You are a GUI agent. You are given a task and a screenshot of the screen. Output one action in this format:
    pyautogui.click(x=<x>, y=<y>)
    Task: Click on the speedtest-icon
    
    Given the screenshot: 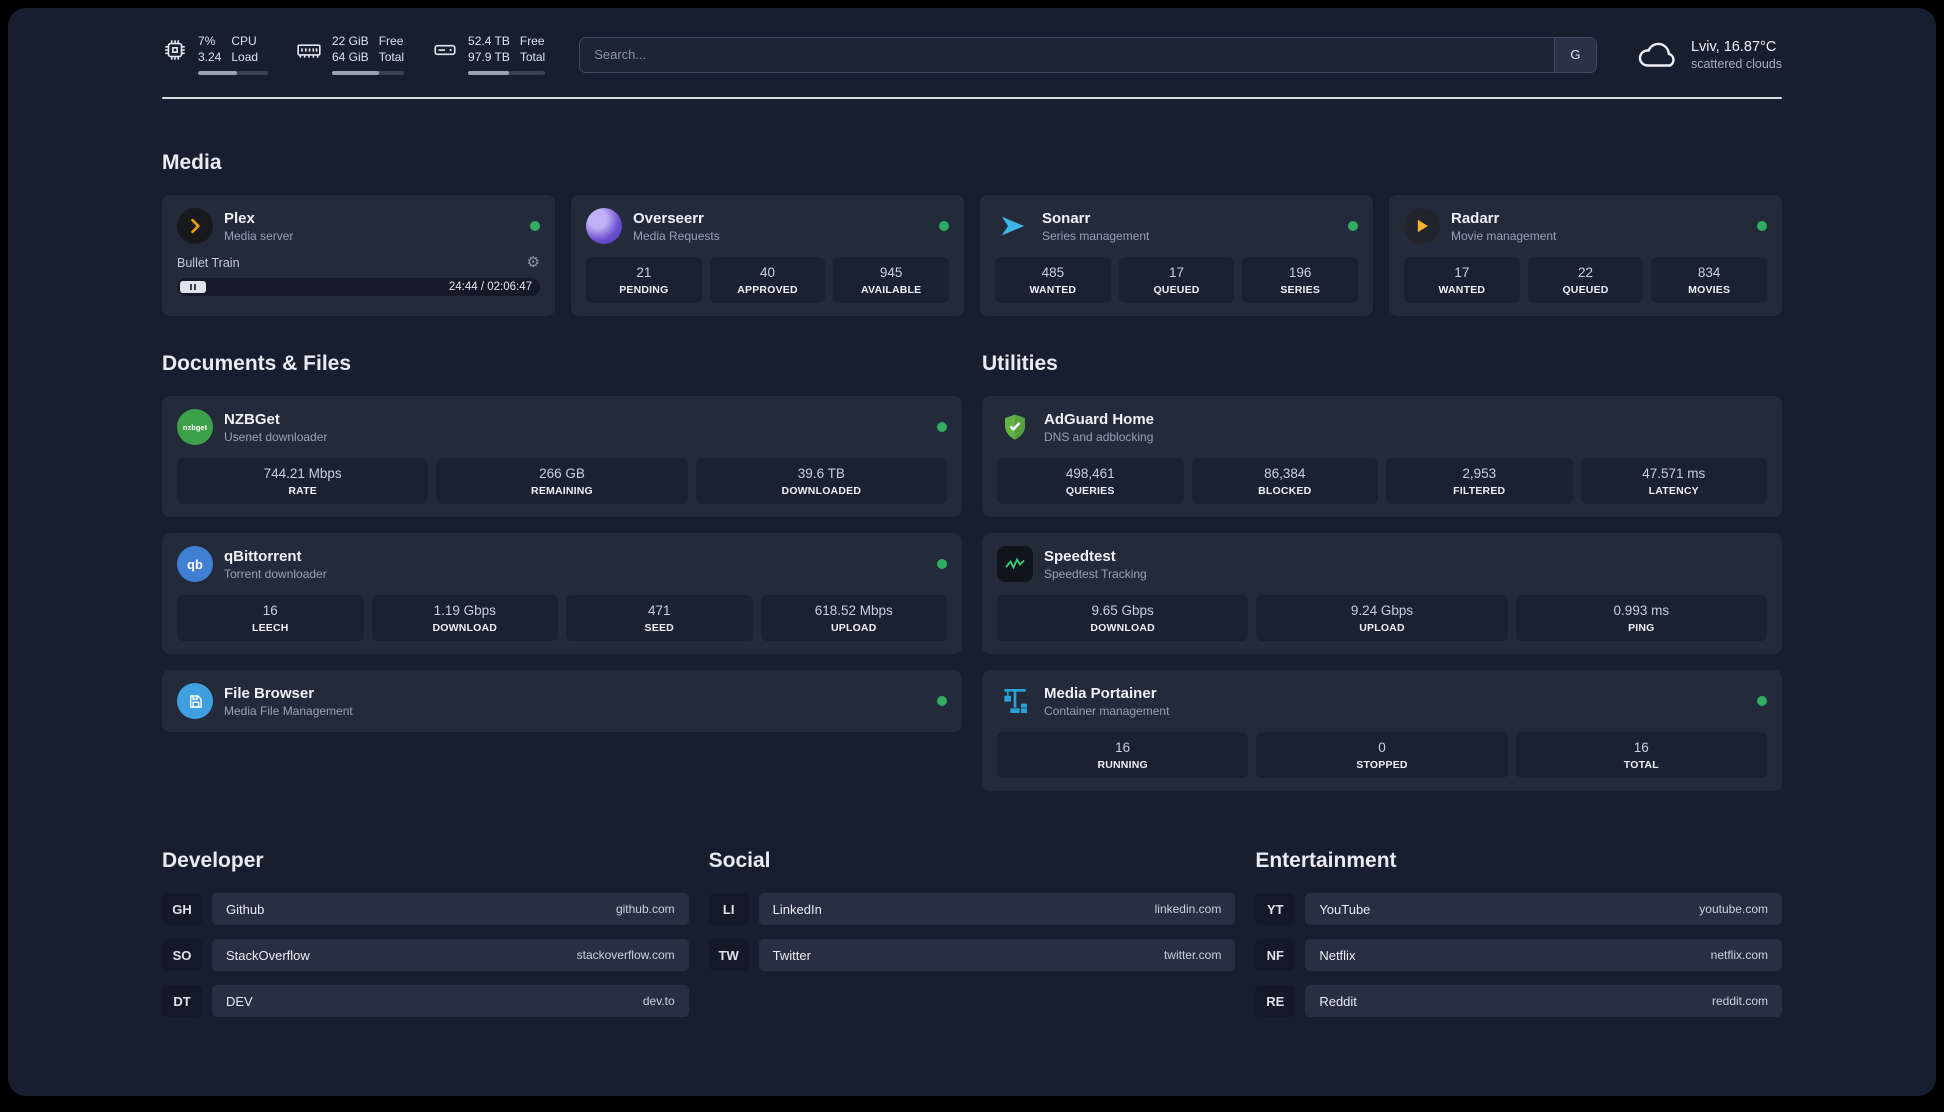 What is the action you would take?
    pyautogui.click(x=1015, y=564)
    